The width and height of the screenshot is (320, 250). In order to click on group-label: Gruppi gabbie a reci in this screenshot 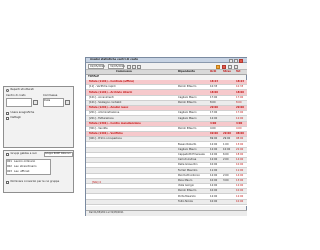, I will do `click(23, 154)`.